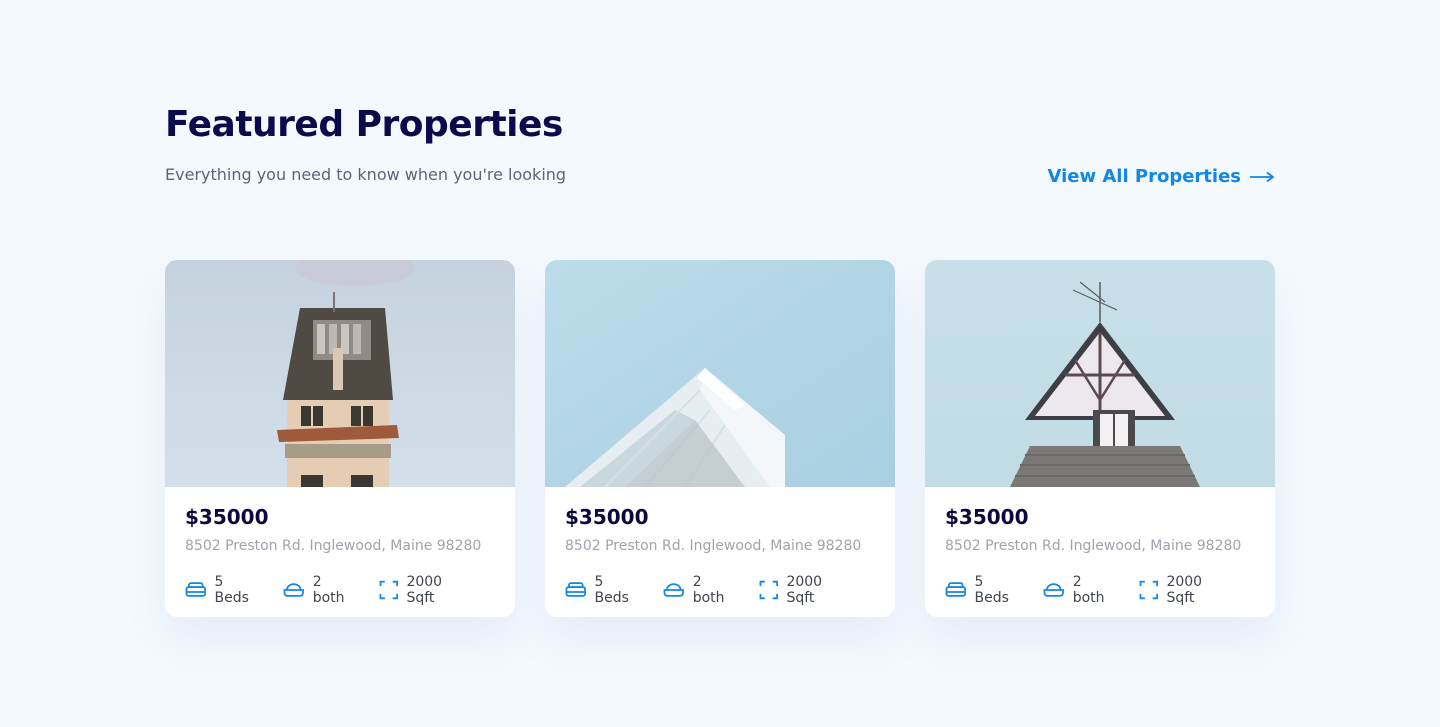 Image resolution: width=1440 pixels, height=727 pixels. What do you see at coordinates (1144, 176) in the screenshot?
I see `view-all-label: View All Properties` at bounding box center [1144, 176].